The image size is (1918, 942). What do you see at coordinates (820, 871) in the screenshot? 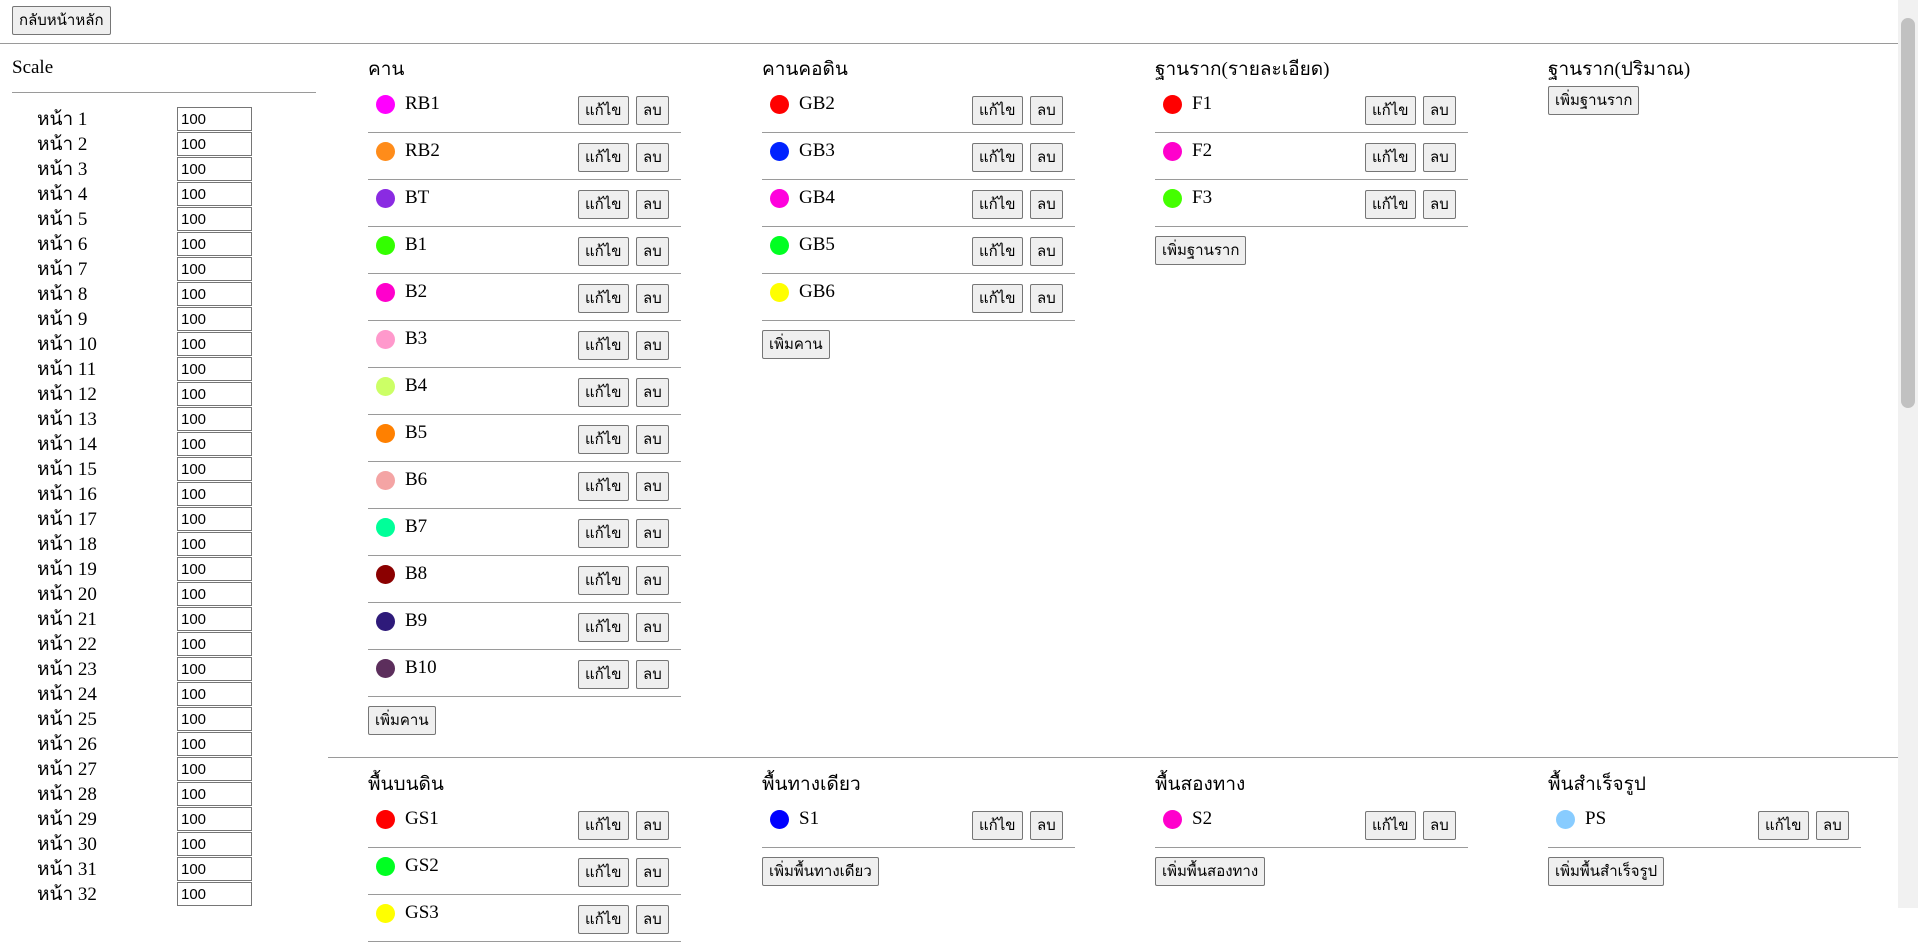
I see `add-one-way-slab-button: เพิ่มพื้นทางเดียว` at bounding box center [820, 871].